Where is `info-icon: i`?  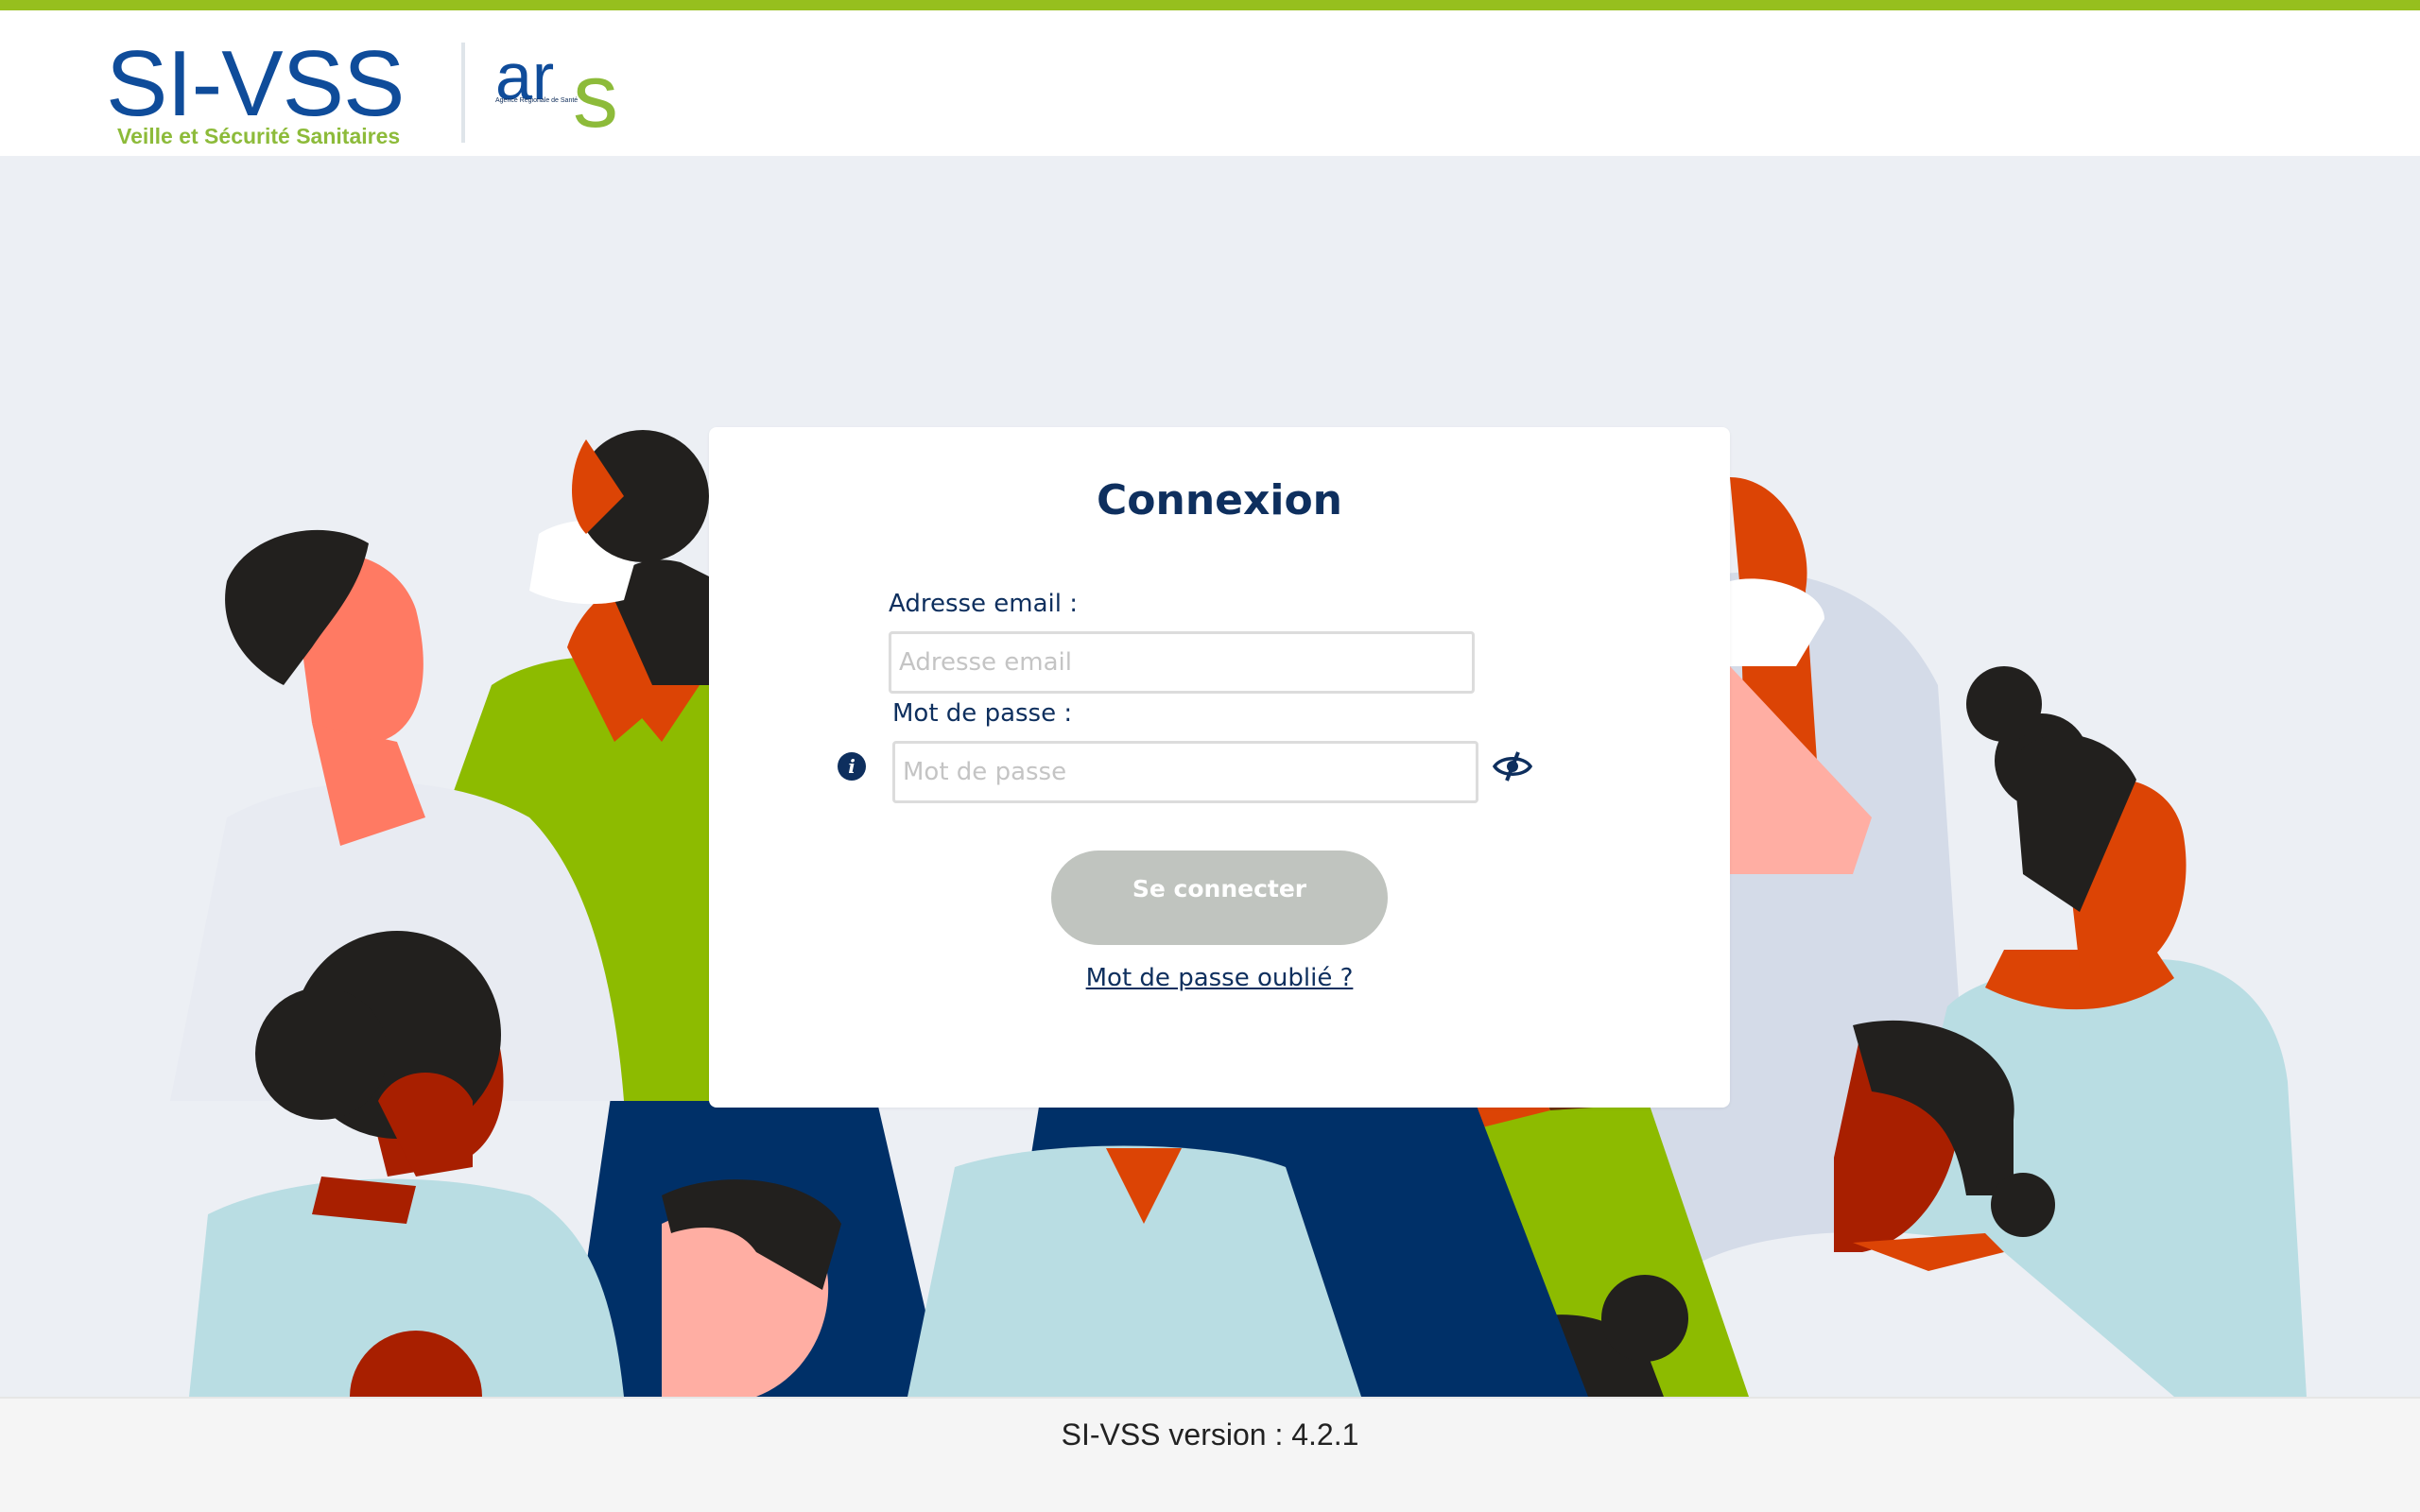
info-icon: i is located at coordinates (852, 766).